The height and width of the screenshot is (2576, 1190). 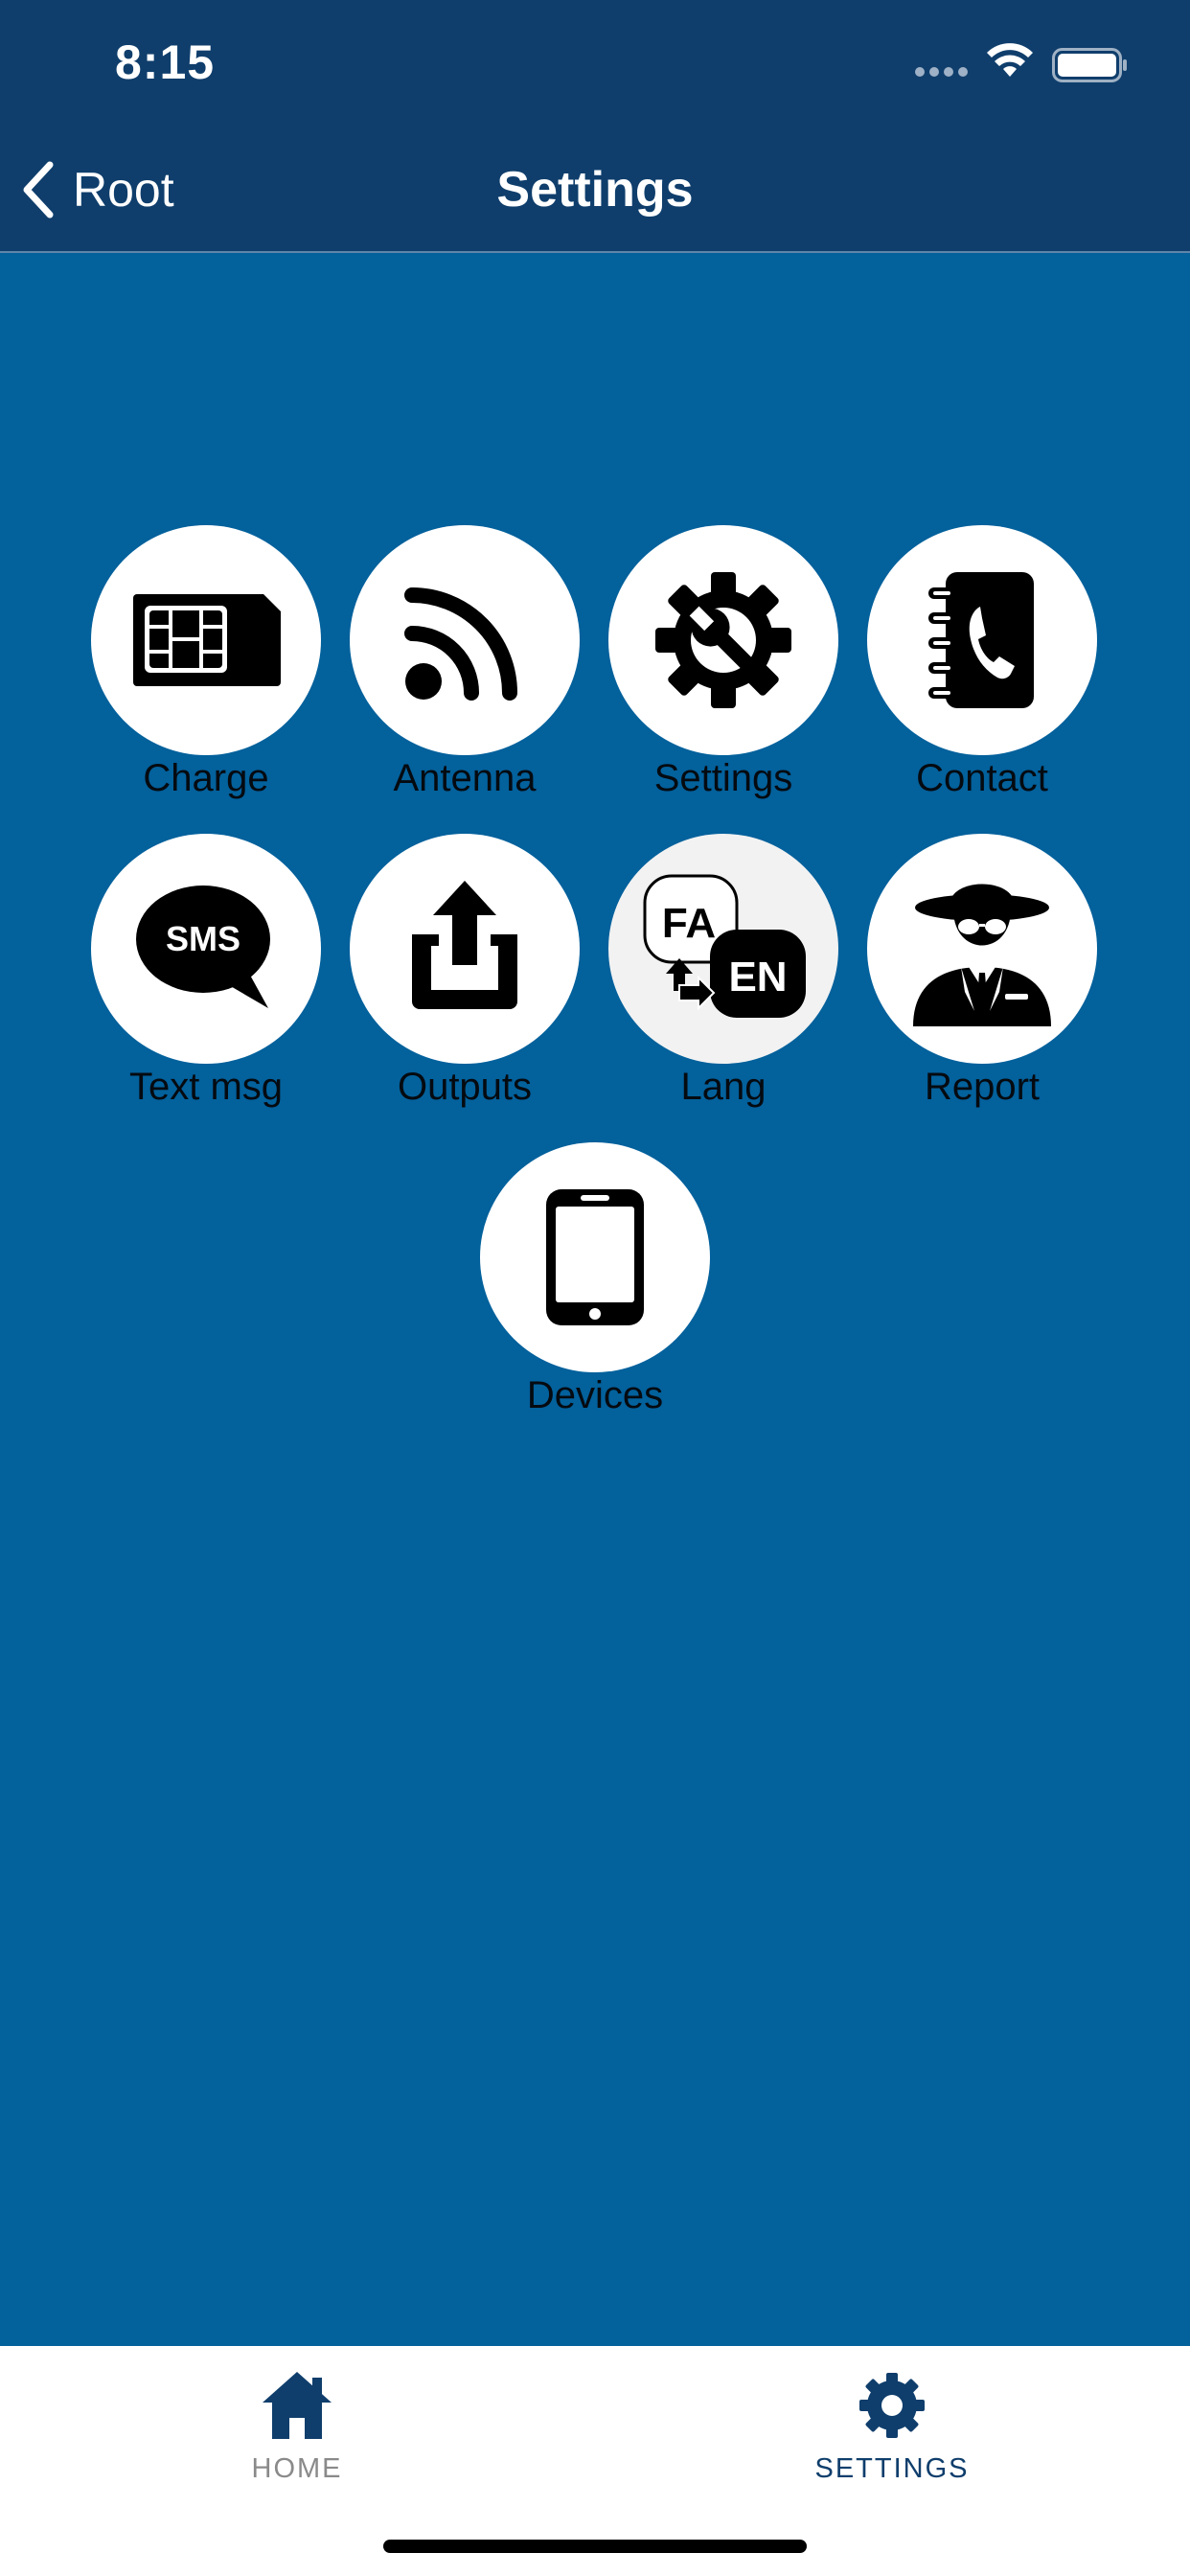 I want to click on settings-label: Settings, so click(x=723, y=778).